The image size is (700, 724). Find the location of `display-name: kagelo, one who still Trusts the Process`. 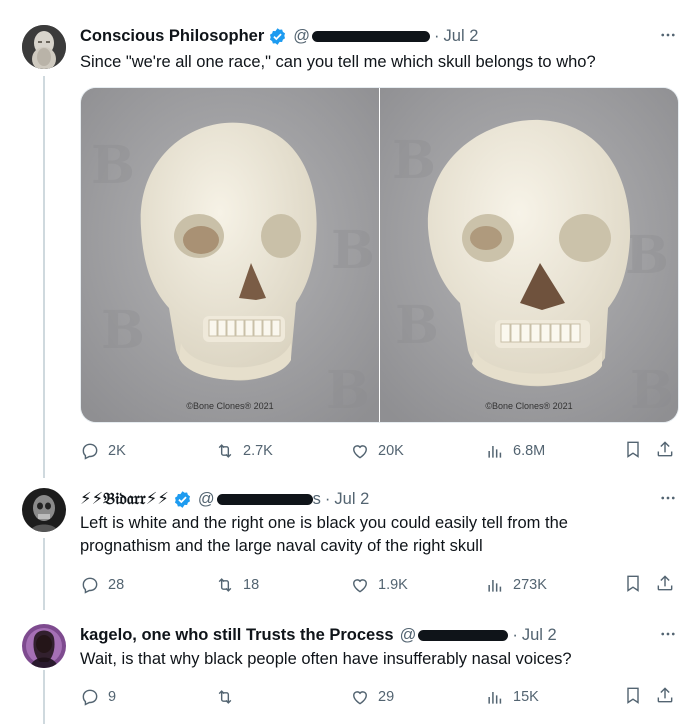

display-name: kagelo, one who still Trusts the Process is located at coordinates (237, 635).